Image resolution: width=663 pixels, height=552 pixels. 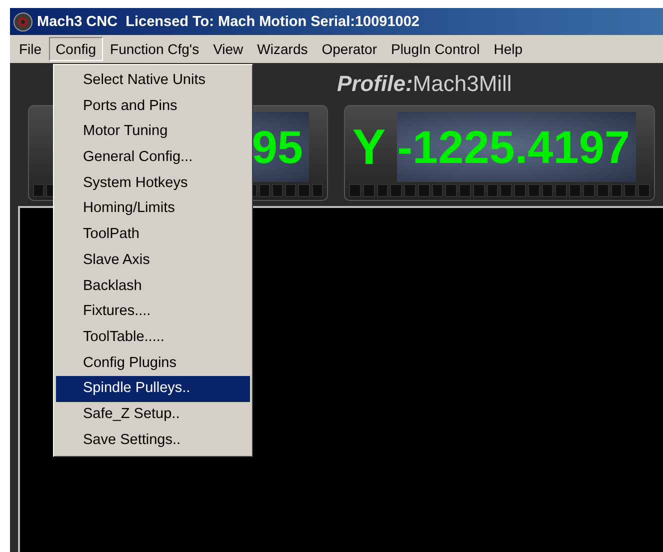 I want to click on menu-option: Spindle Pulleys.., so click(x=153, y=389).